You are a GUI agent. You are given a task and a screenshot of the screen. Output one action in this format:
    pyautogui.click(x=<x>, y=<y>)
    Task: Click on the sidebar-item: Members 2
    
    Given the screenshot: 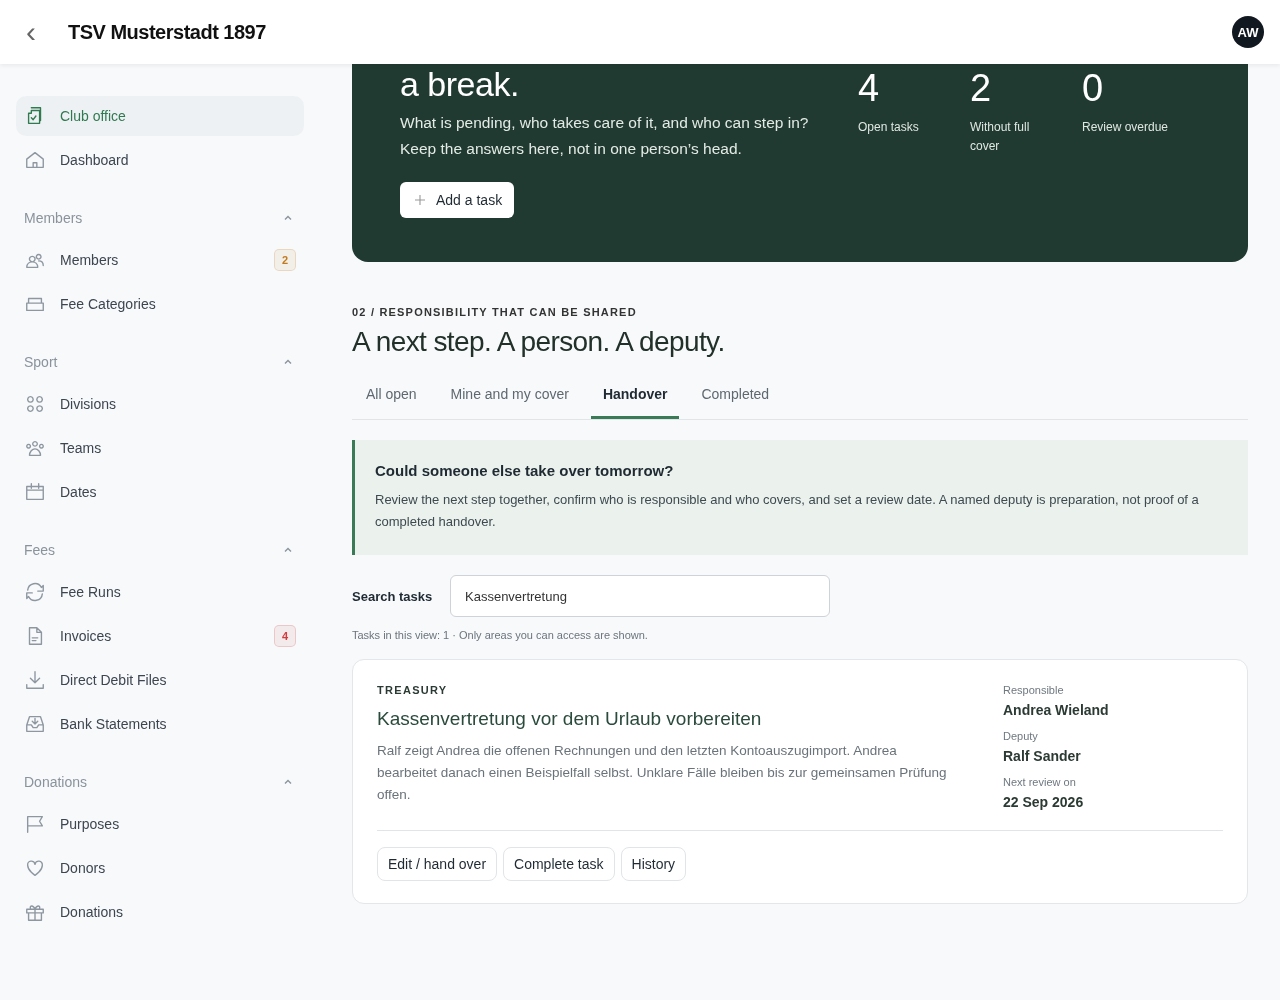 What is the action you would take?
    pyautogui.click(x=160, y=260)
    